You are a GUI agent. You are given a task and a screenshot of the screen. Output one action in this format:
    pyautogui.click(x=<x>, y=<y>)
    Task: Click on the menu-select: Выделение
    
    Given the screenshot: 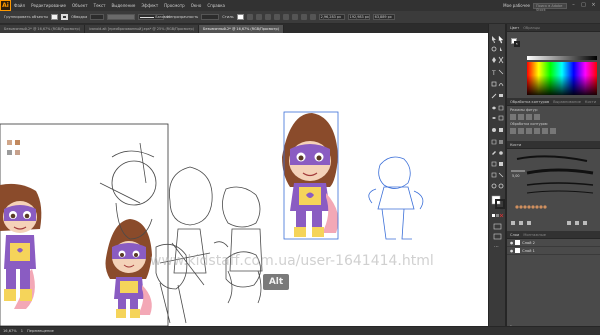 What is the action you would take?
    pyautogui.click(x=123, y=5)
    